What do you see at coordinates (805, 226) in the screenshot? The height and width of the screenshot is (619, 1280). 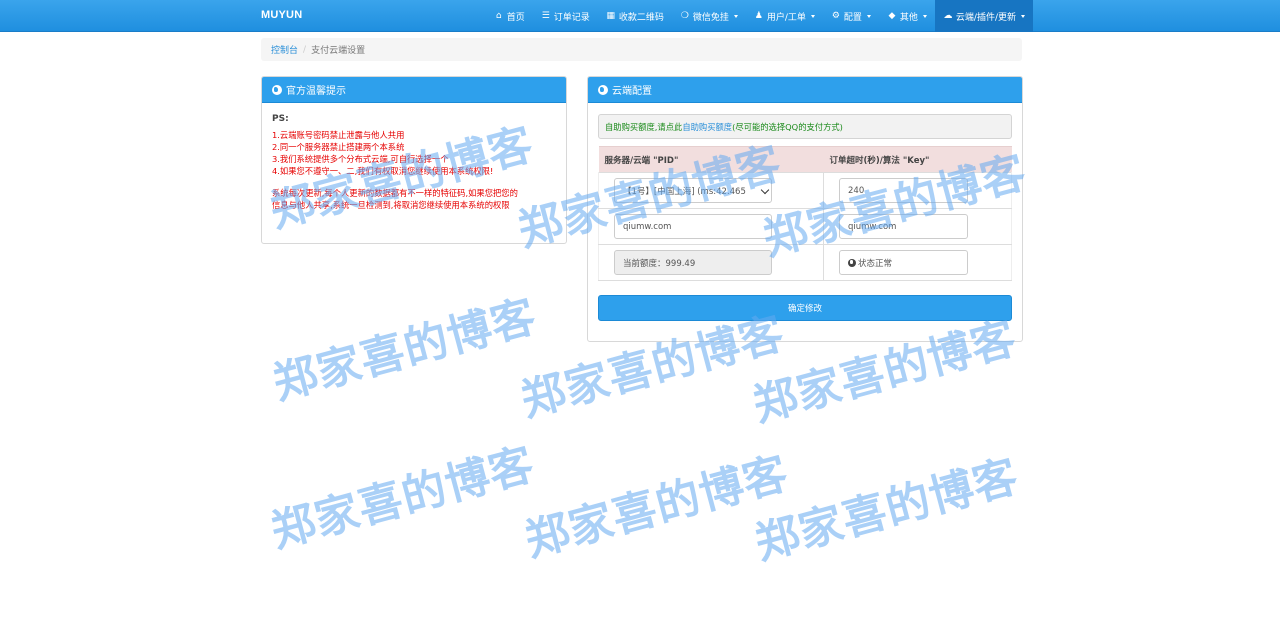 I see `table-row: qiumw.com qiumw.com` at bounding box center [805, 226].